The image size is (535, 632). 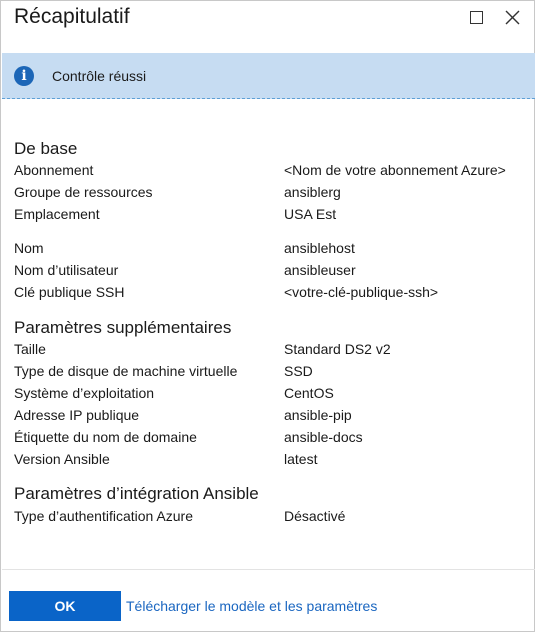 I want to click on close-button, so click(x=512, y=17).